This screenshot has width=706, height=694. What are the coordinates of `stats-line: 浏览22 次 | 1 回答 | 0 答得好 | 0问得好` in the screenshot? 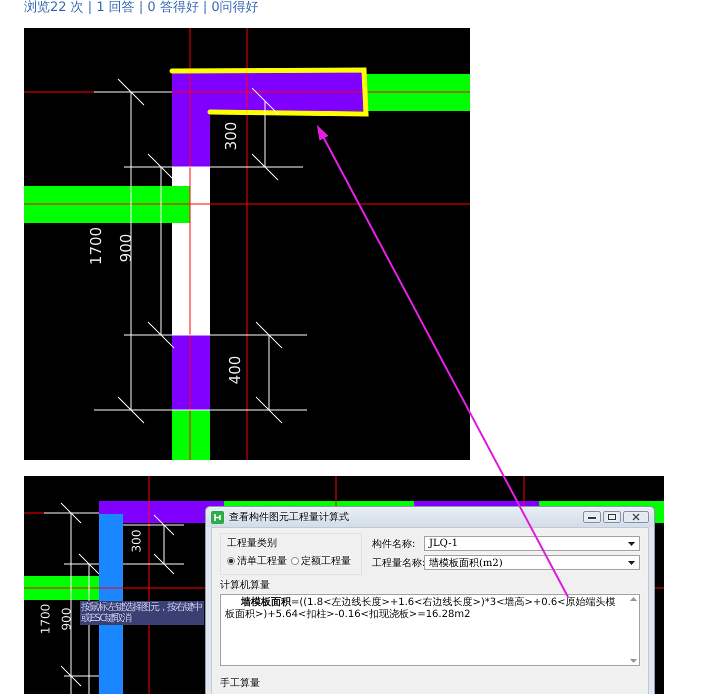 It's located at (141, 8).